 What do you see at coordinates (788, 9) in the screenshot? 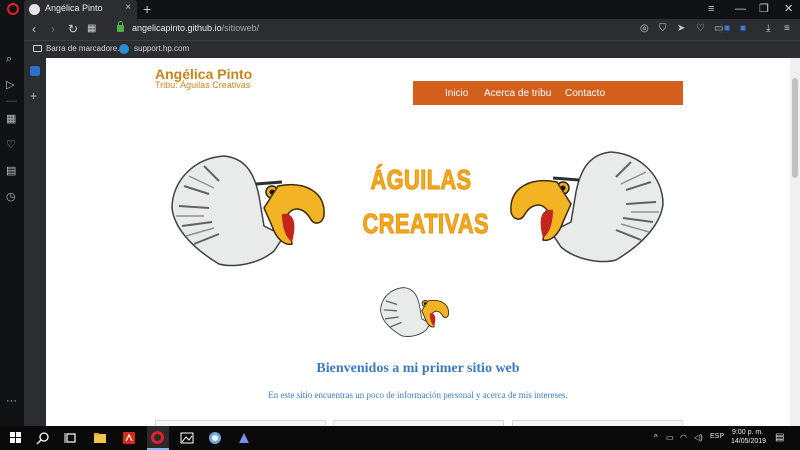
I see `window-close-button: ✕` at bounding box center [788, 9].